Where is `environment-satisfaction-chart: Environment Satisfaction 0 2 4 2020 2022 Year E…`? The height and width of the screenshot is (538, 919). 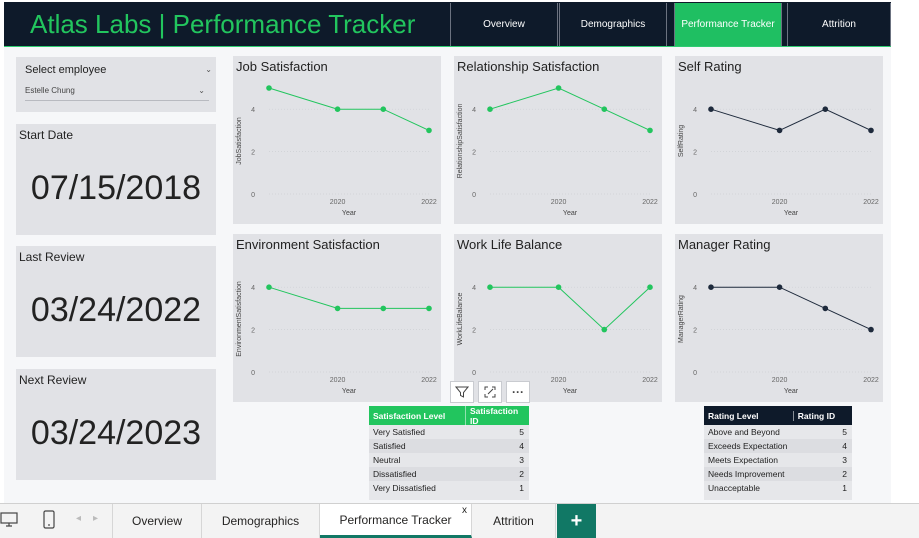
environment-satisfaction-chart: Environment Satisfaction 0 2 4 2020 2022 Year E… is located at coordinates (337, 318).